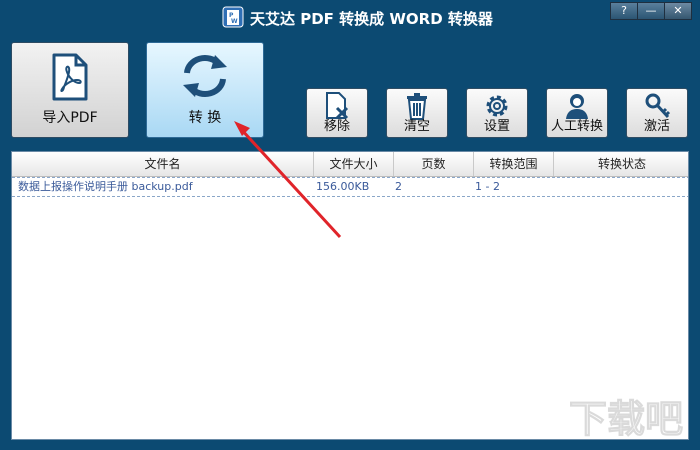  Describe the element at coordinates (242, 128) in the screenshot. I see `arrow-head` at that location.